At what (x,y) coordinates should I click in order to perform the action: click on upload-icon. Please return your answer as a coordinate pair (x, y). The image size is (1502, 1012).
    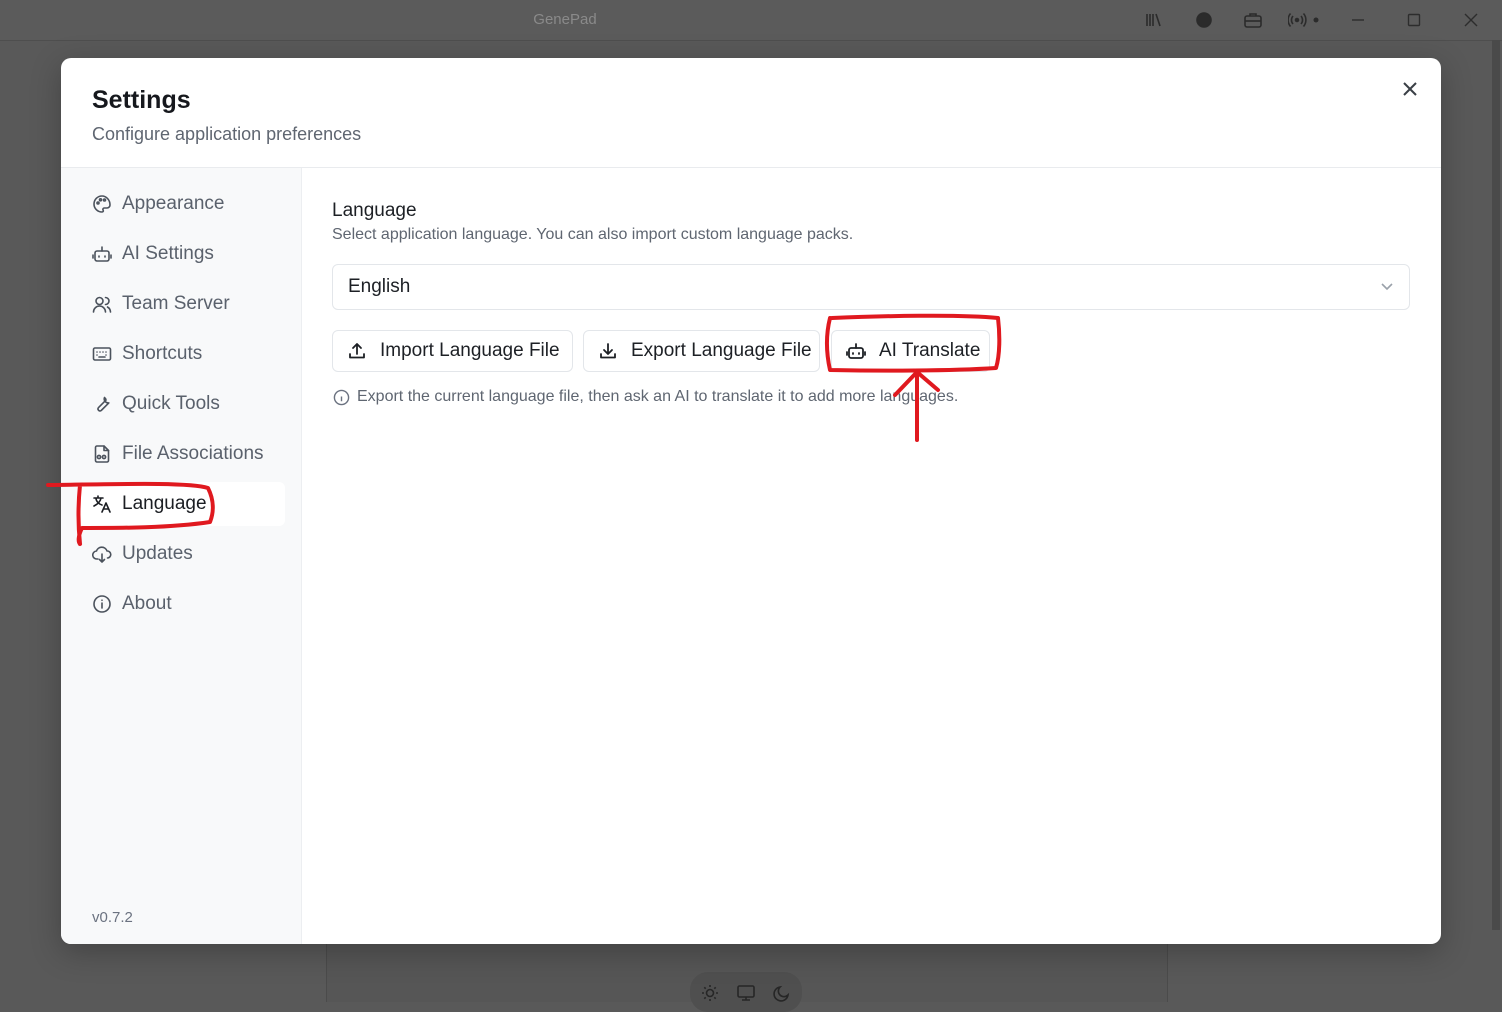
    Looking at the image, I should click on (357, 351).